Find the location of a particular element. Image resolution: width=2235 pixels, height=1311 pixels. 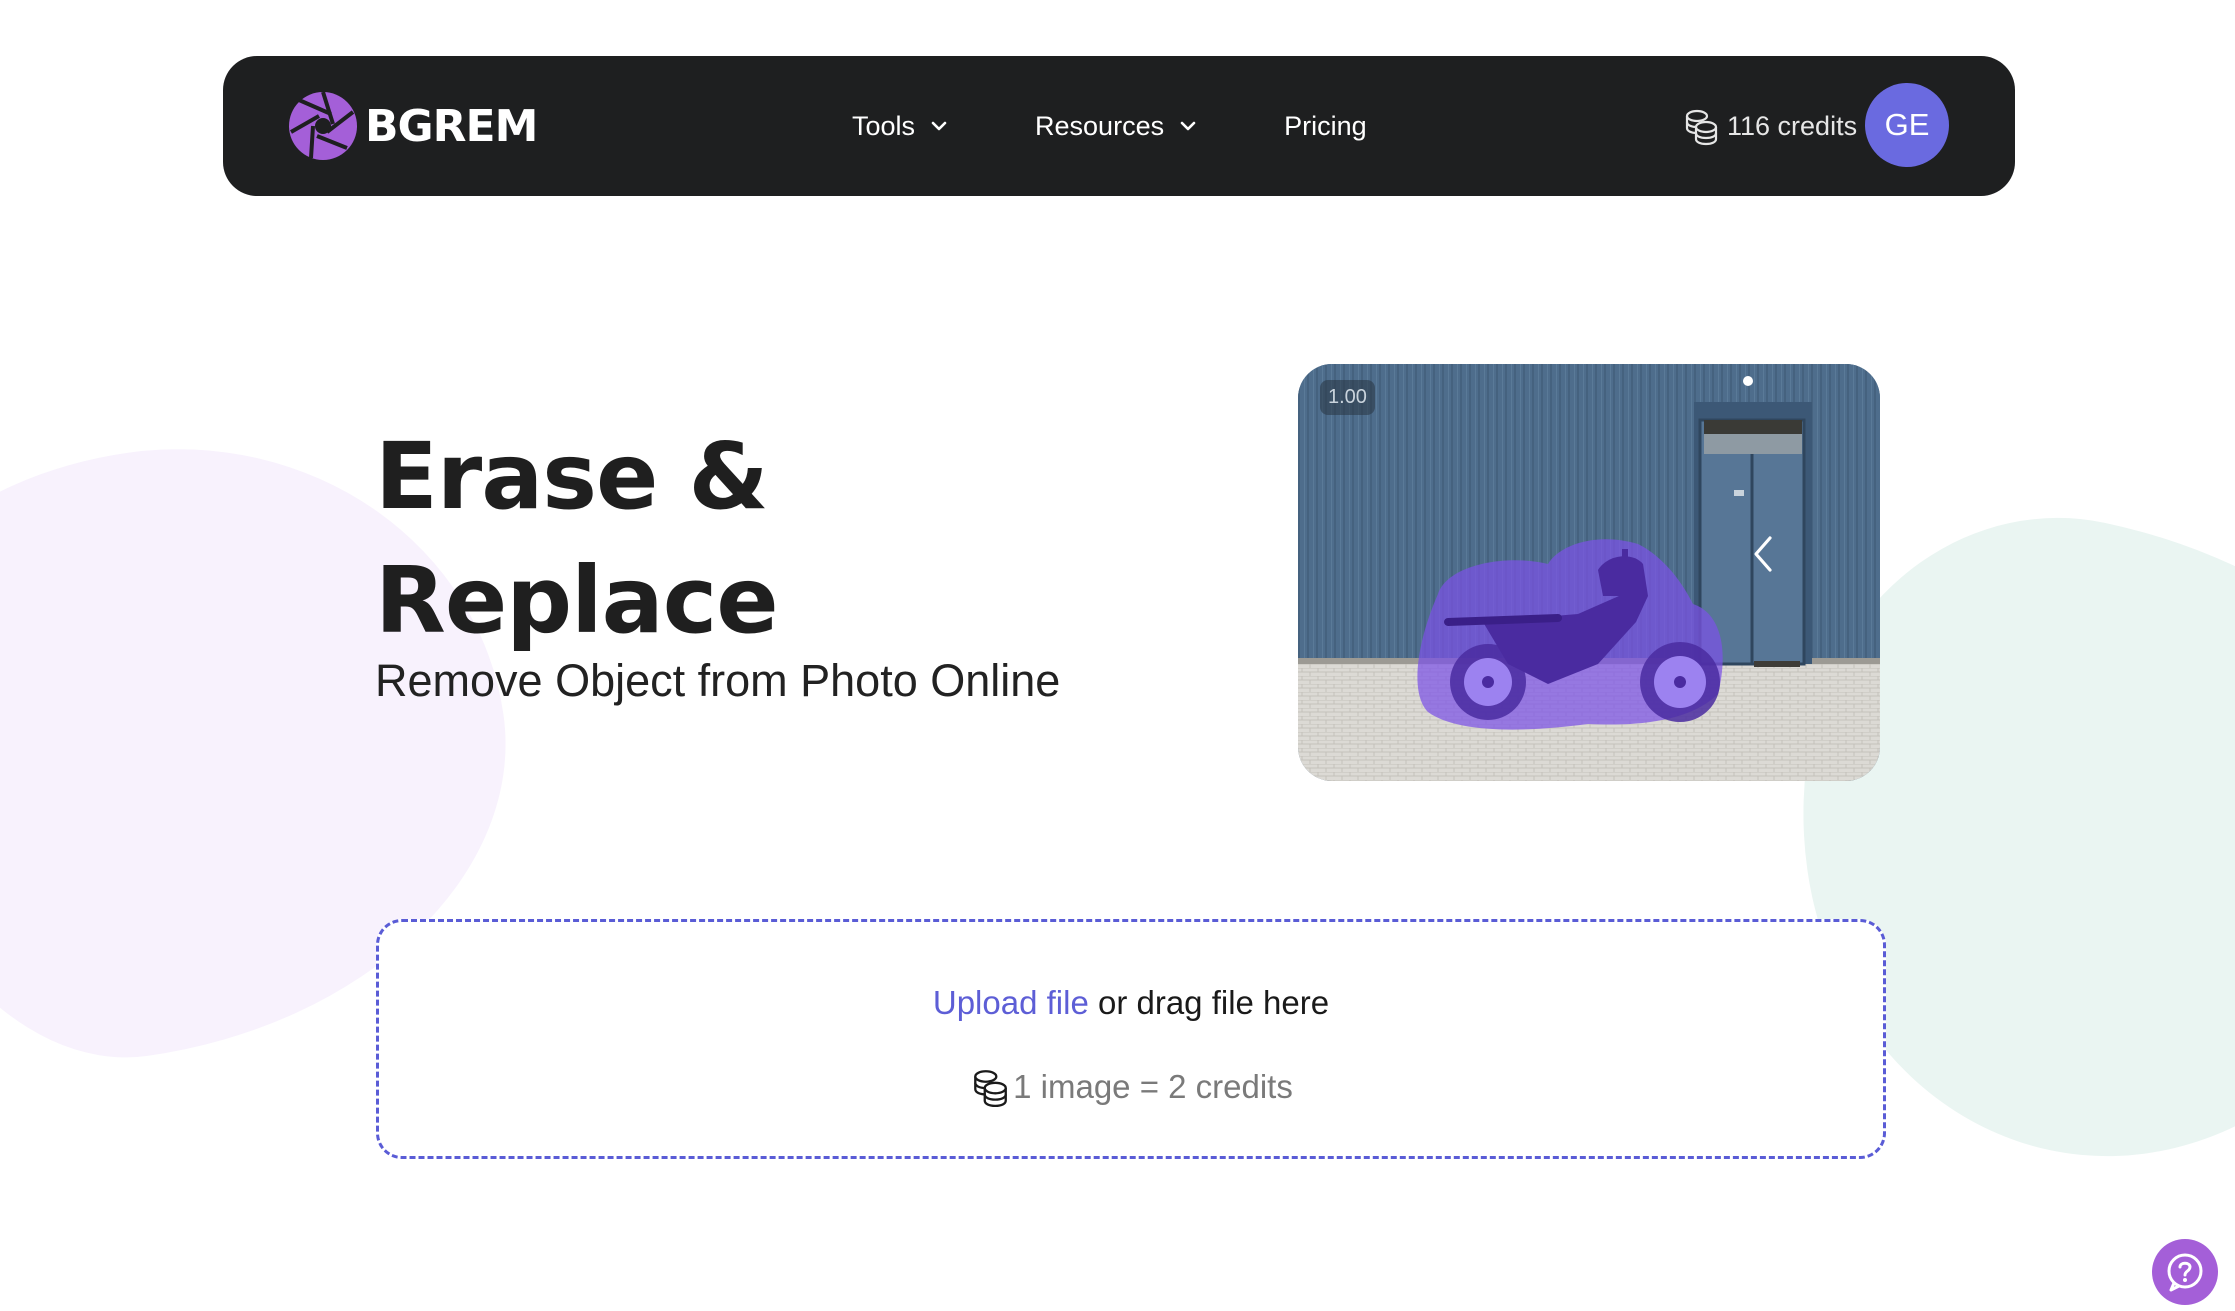

logo-link: BGREM is located at coordinates (412, 126).